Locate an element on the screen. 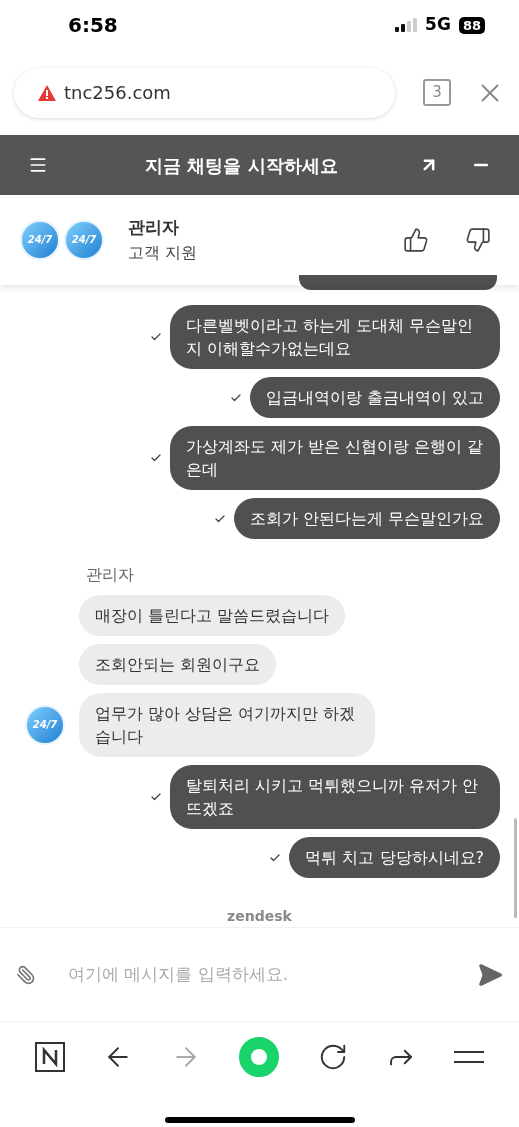 This screenshot has width=519, height=1127. address-bar: tnc256.com is located at coordinates (204, 92).